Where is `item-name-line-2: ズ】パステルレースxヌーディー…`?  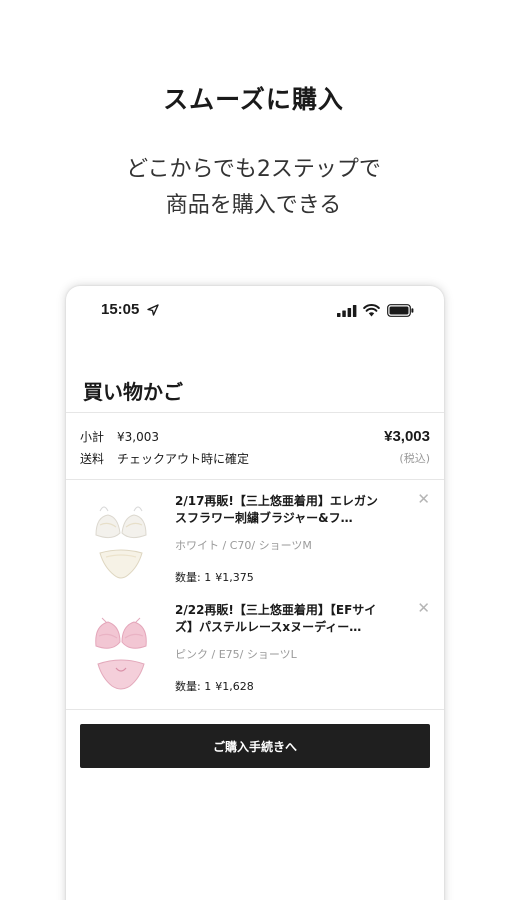
item-name-line-2: ズ】パステルレースxヌーディー… is located at coordinates (268, 627).